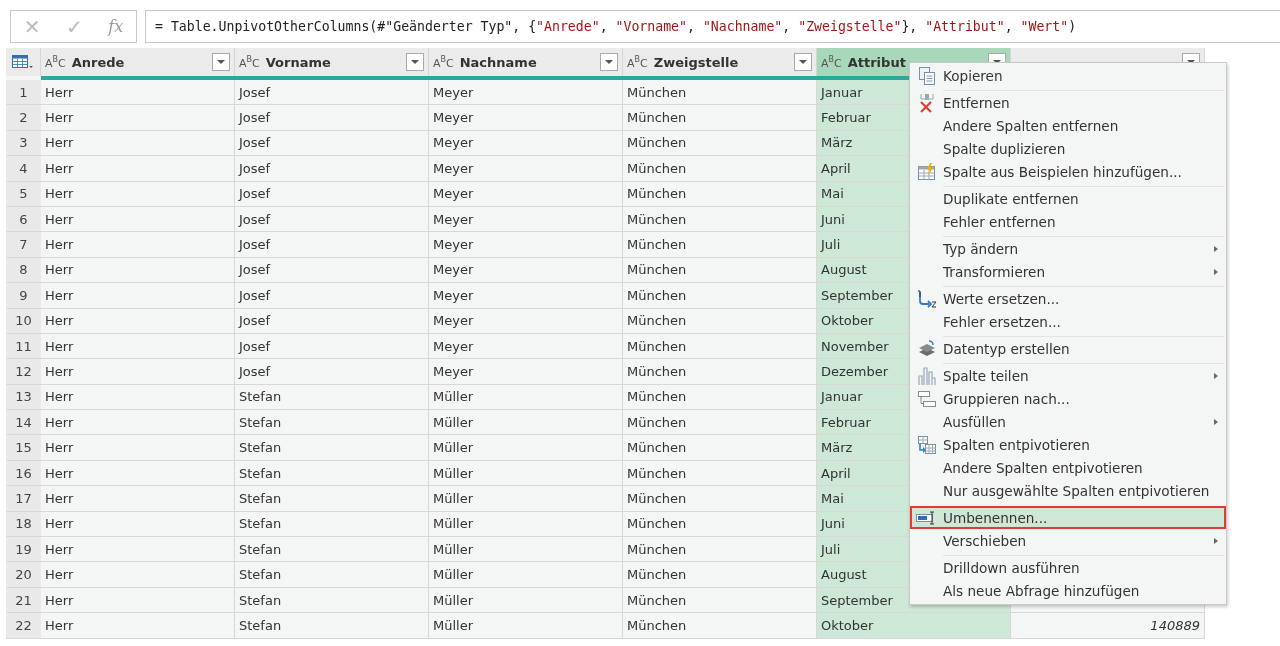 The width and height of the screenshot is (1280, 646). Describe the element at coordinates (23, 626) in the screenshot. I see `row-number: 22` at that location.